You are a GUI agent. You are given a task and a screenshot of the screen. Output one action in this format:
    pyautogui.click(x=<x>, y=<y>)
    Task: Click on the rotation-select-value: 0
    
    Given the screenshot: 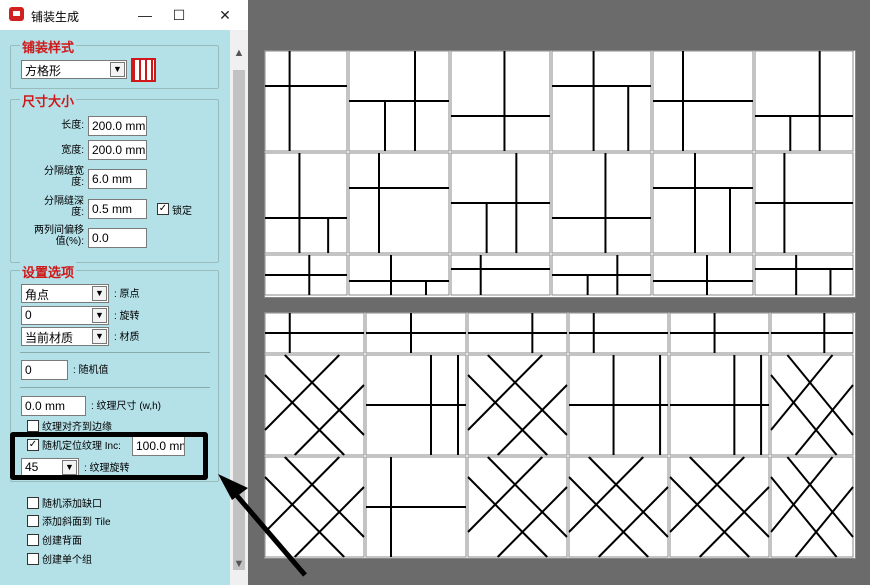 What is the action you would take?
    pyautogui.click(x=28, y=315)
    